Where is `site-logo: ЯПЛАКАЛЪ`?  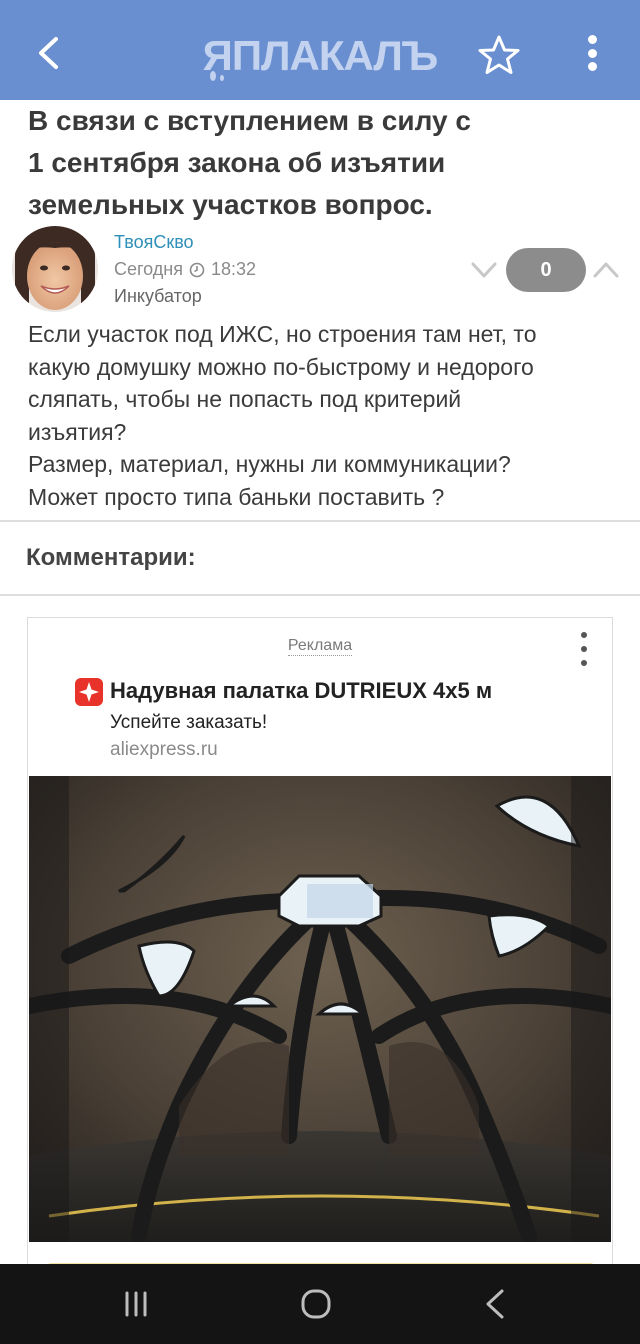
site-logo: ЯПЛАКАЛЪ is located at coordinates (320, 54).